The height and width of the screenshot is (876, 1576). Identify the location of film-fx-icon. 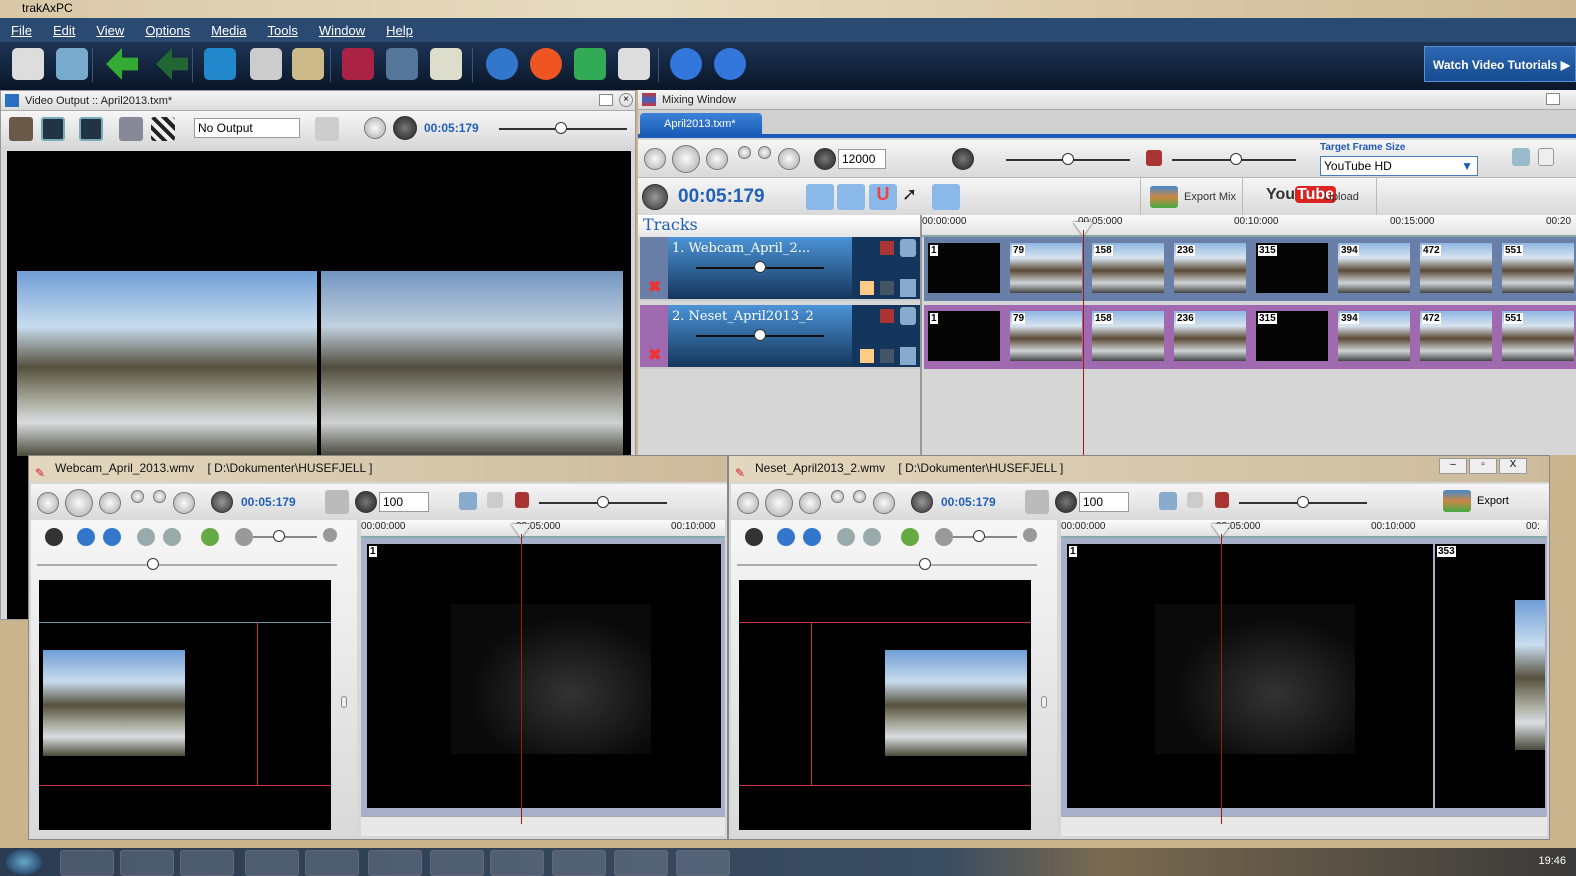
(1222, 500).